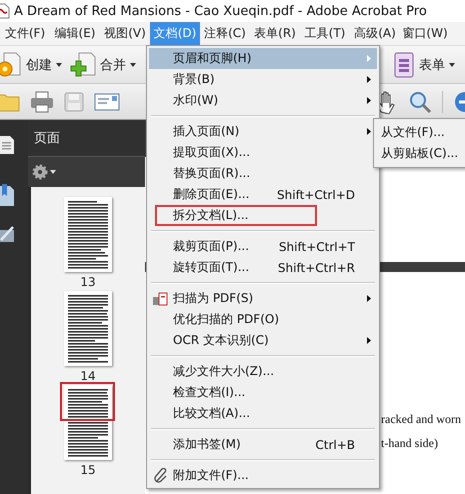 Image resolution: width=465 pixels, height=494 pixels. Describe the element at coordinates (42, 101) in the screenshot. I see `printer-icon` at that location.